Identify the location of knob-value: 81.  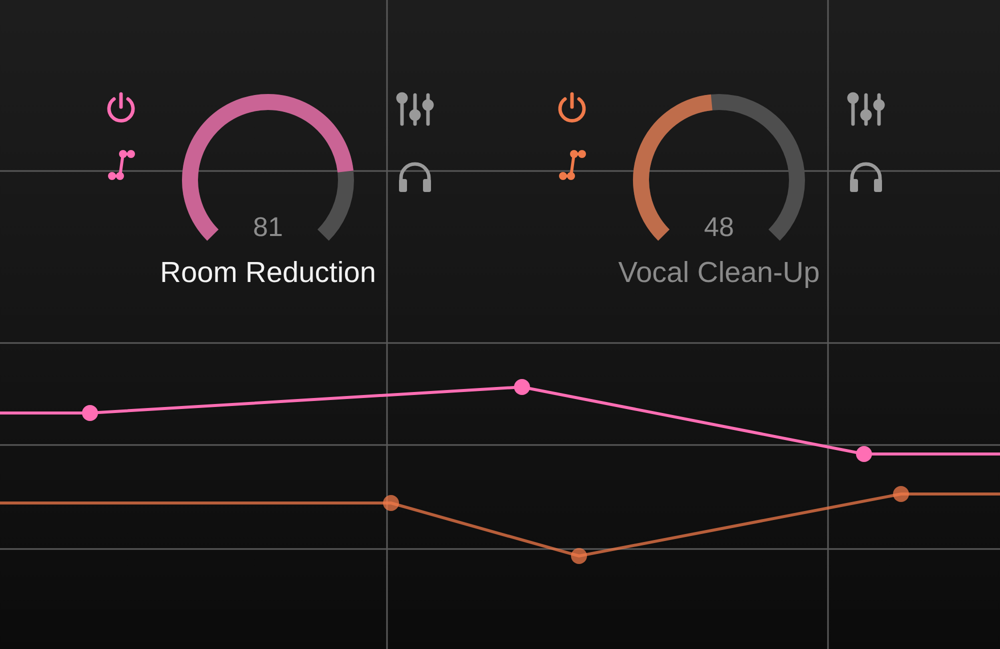
(268, 227).